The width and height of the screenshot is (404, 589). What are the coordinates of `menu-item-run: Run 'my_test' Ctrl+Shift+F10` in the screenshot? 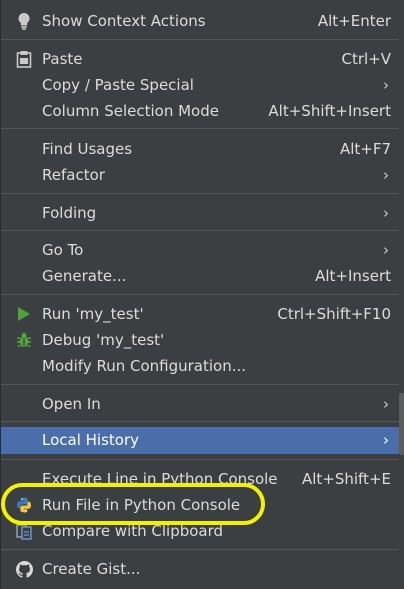 It's located at (200, 314).